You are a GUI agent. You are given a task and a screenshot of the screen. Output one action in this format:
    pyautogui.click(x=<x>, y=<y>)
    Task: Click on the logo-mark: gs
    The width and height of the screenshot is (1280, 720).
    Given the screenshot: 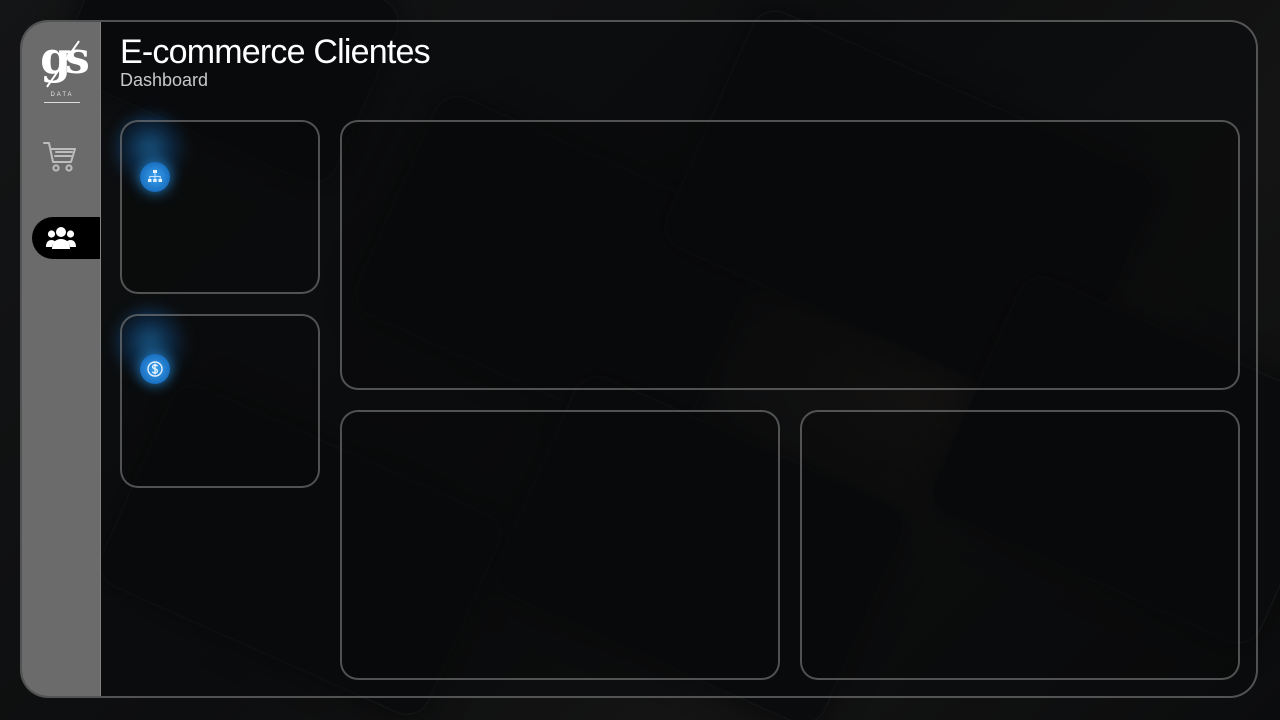 What is the action you would take?
    pyautogui.click(x=65, y=58)
    